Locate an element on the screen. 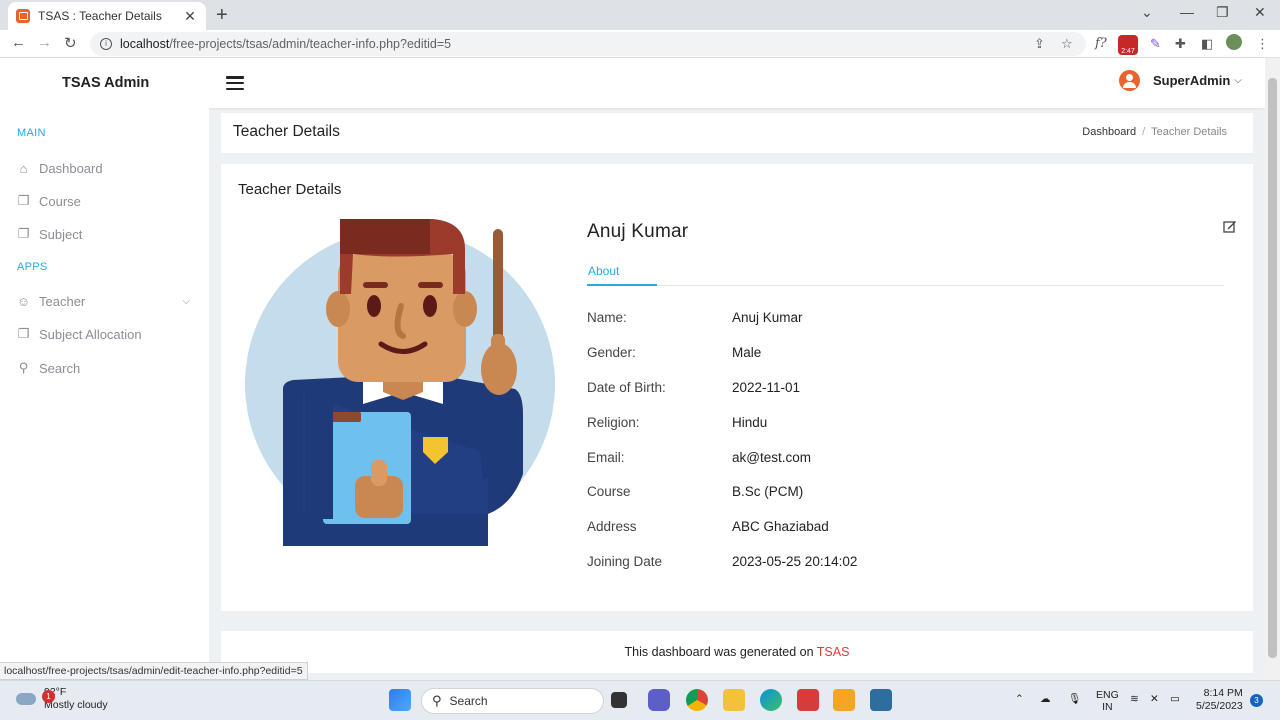  extensions-puzzle-icon: ✚ is located at coordinates (1180, 44).